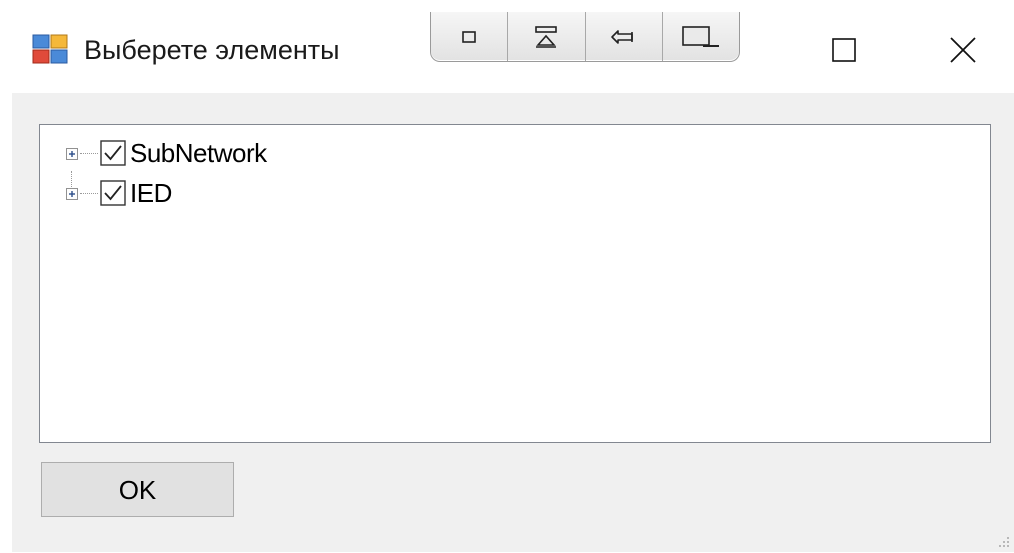  I want to click on tree-node-label: SubNetwork, so click(198, 153).